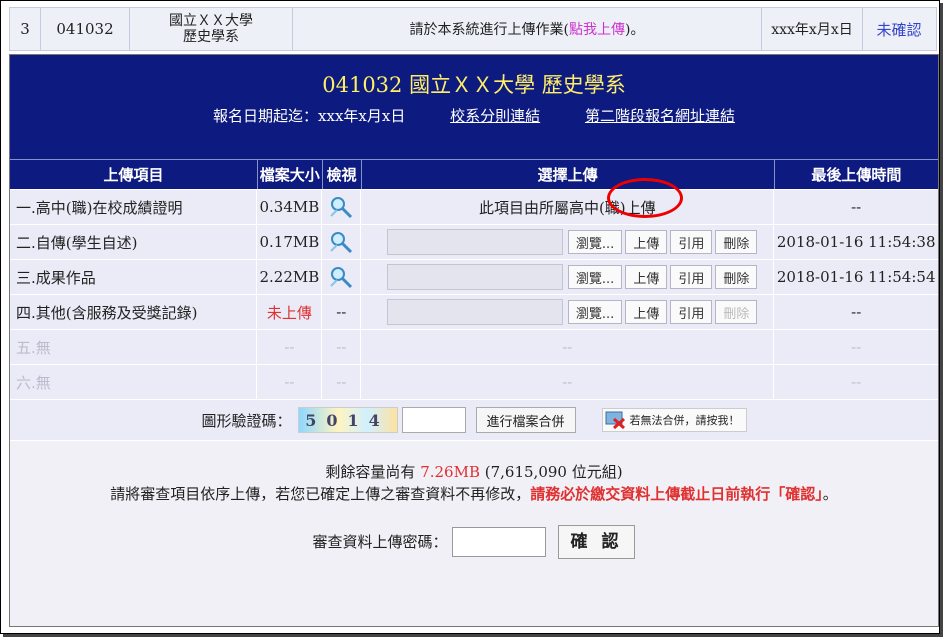 This screenshot has width=944, height=638. Describe the element at coordinates (856, 242) in the screenshot. I see `upload-time: 2018-01-16 11:54:38` at that location.